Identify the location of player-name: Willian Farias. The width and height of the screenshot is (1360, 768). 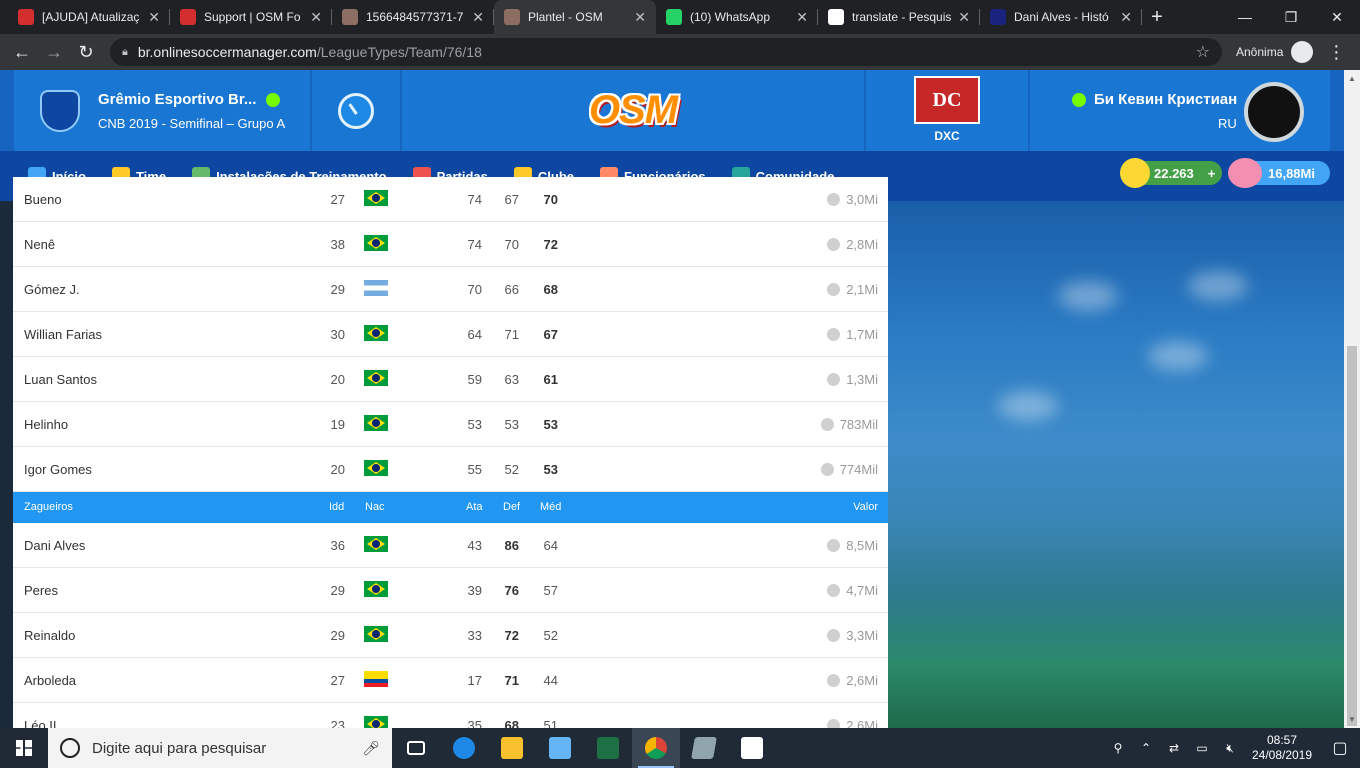
(63, 334).